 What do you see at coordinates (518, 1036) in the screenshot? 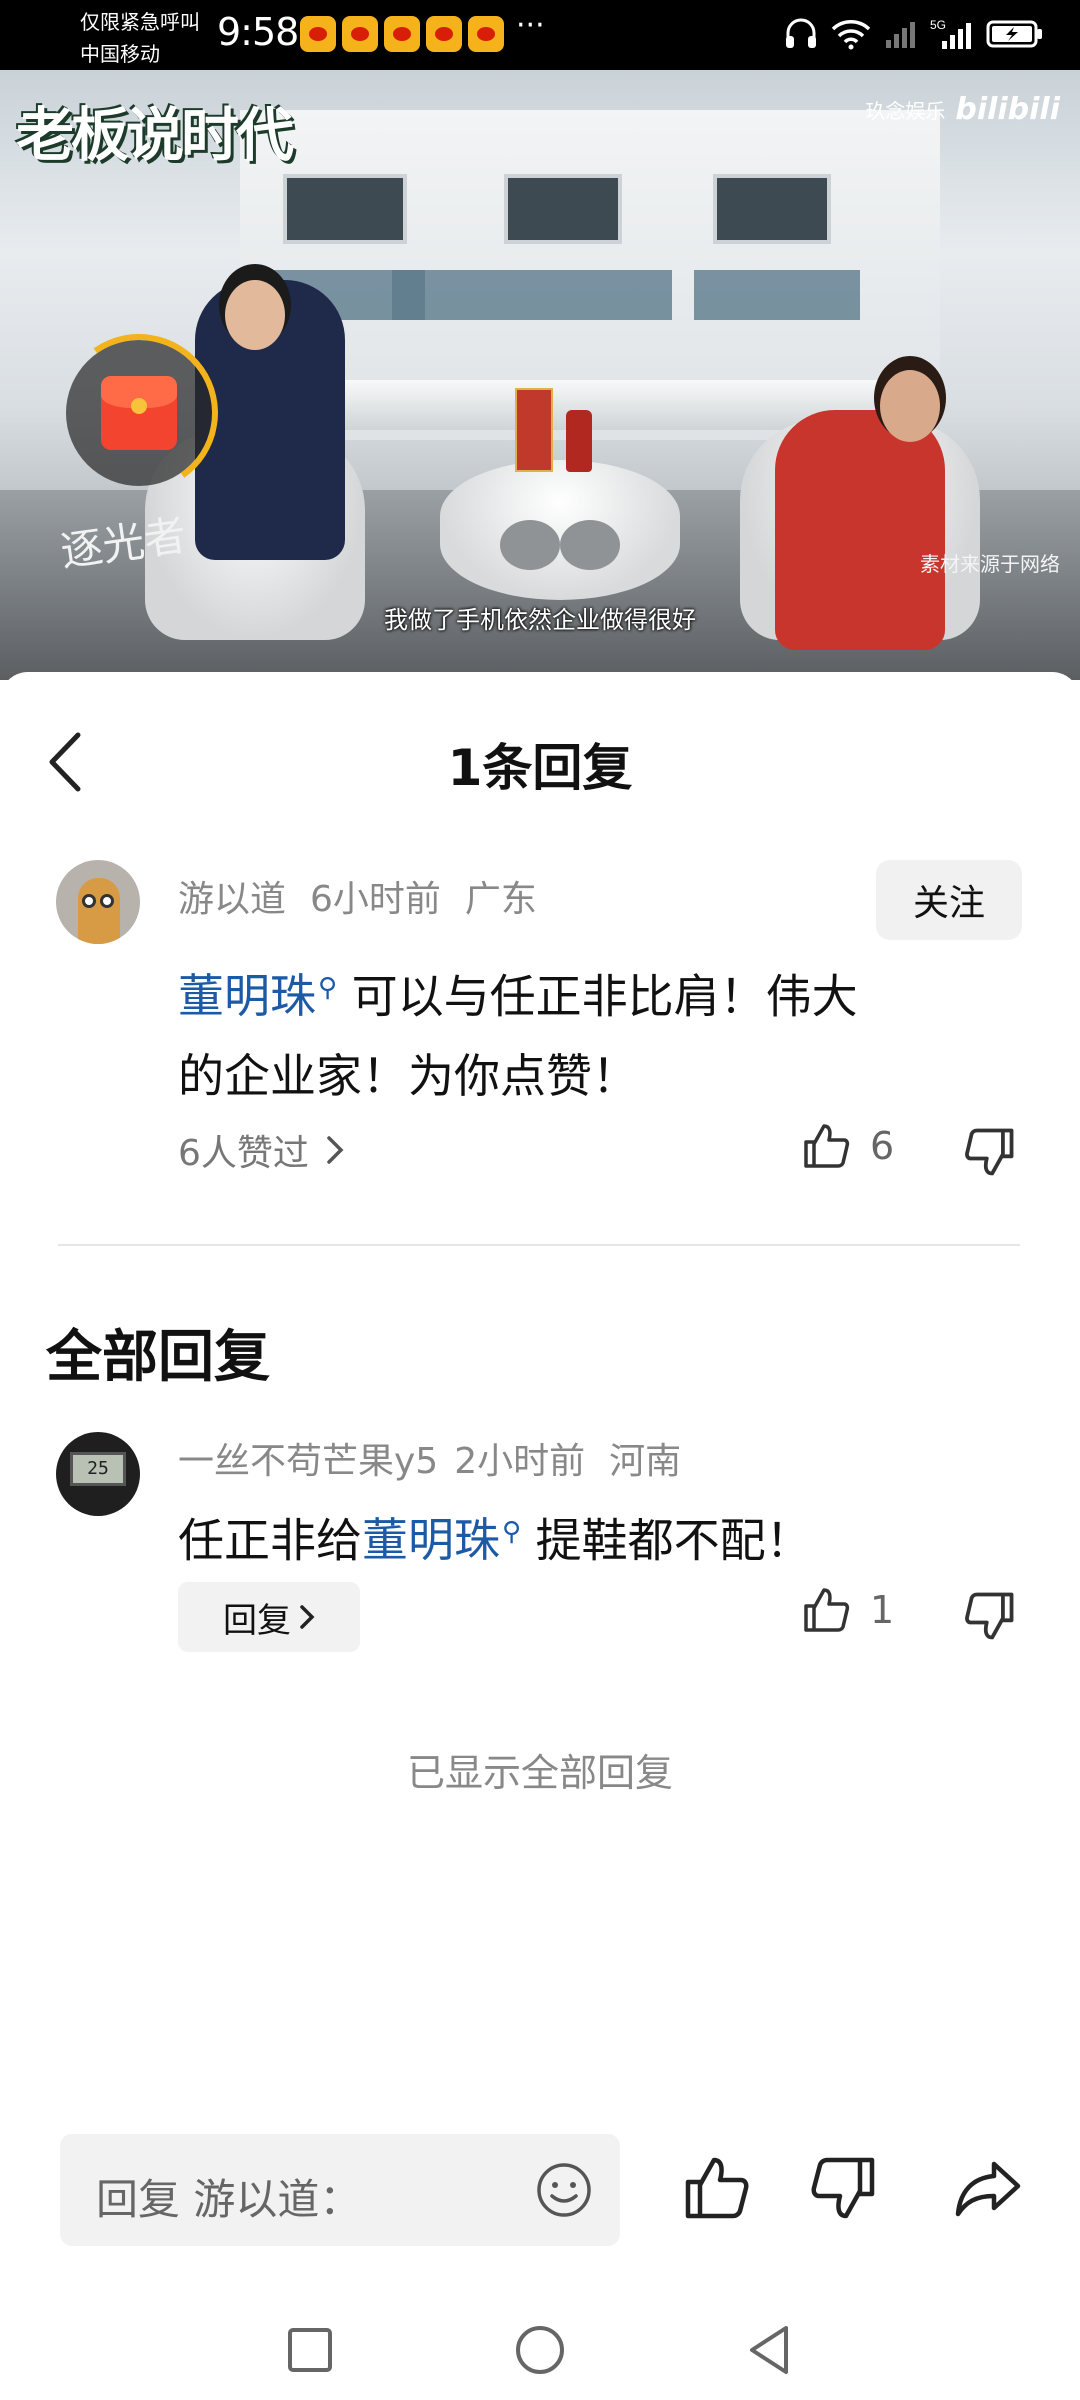
I see `comment-text: 董明珠⚲ 可以与任正非比肩！伟大 的企业家！为你点赞！` at bounding box center [518, 1036].